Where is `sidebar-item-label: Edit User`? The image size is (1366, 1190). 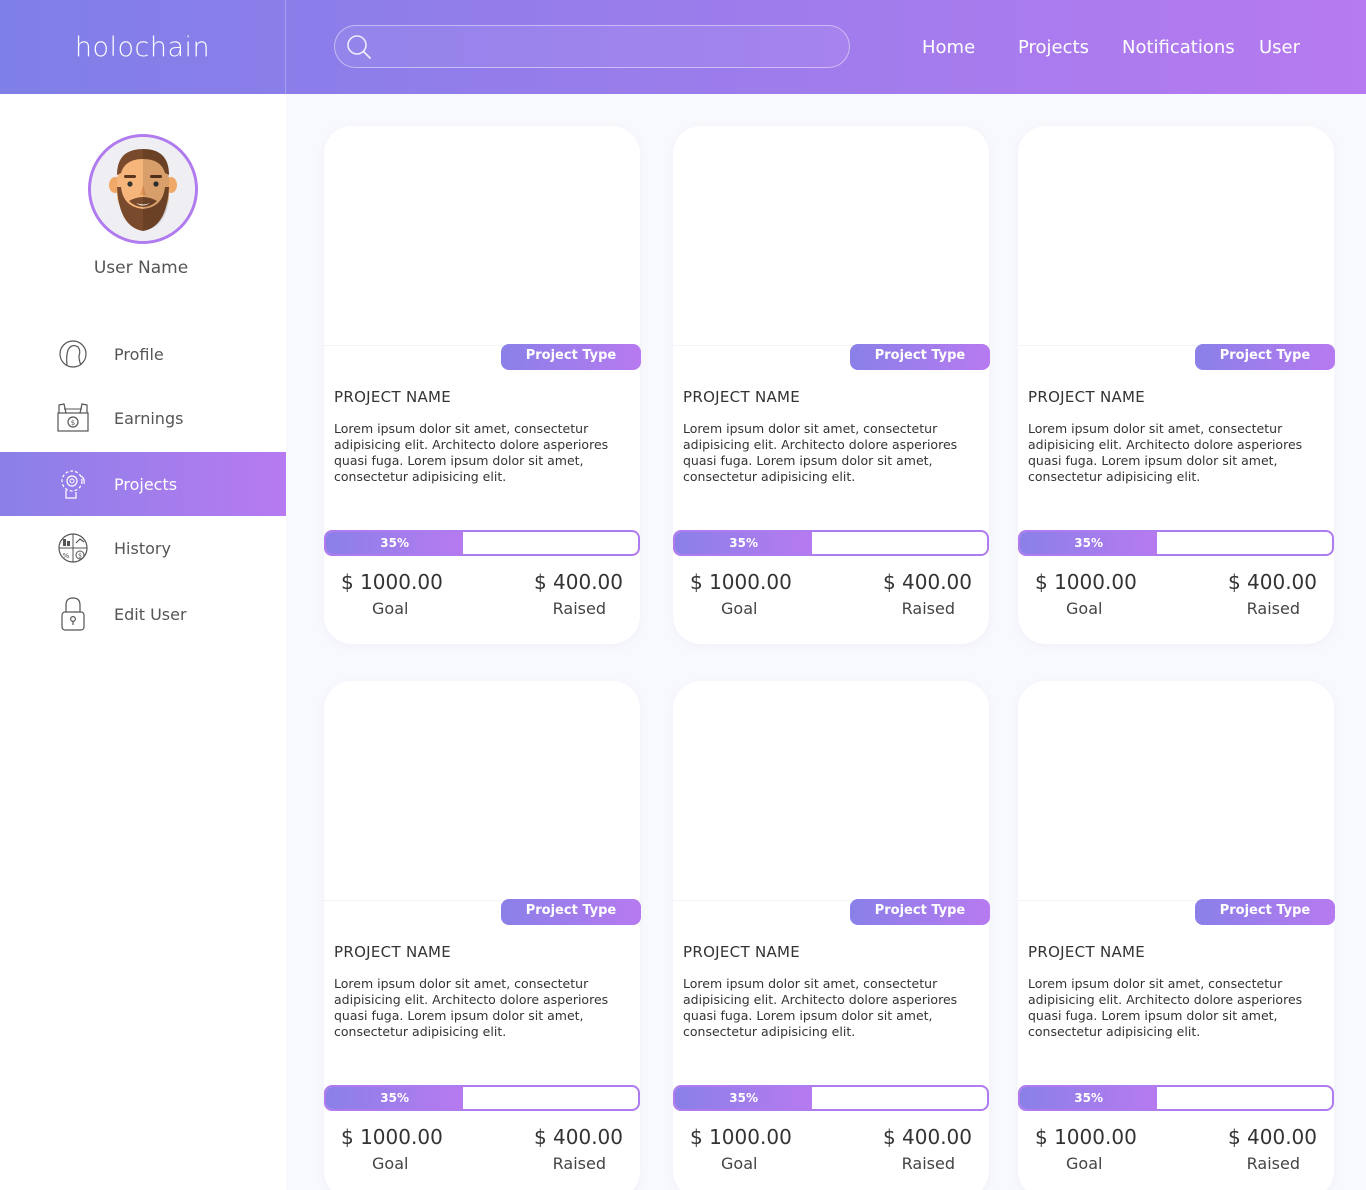 sidebar-item-label: Edit User is located at coordinates (150, 614).